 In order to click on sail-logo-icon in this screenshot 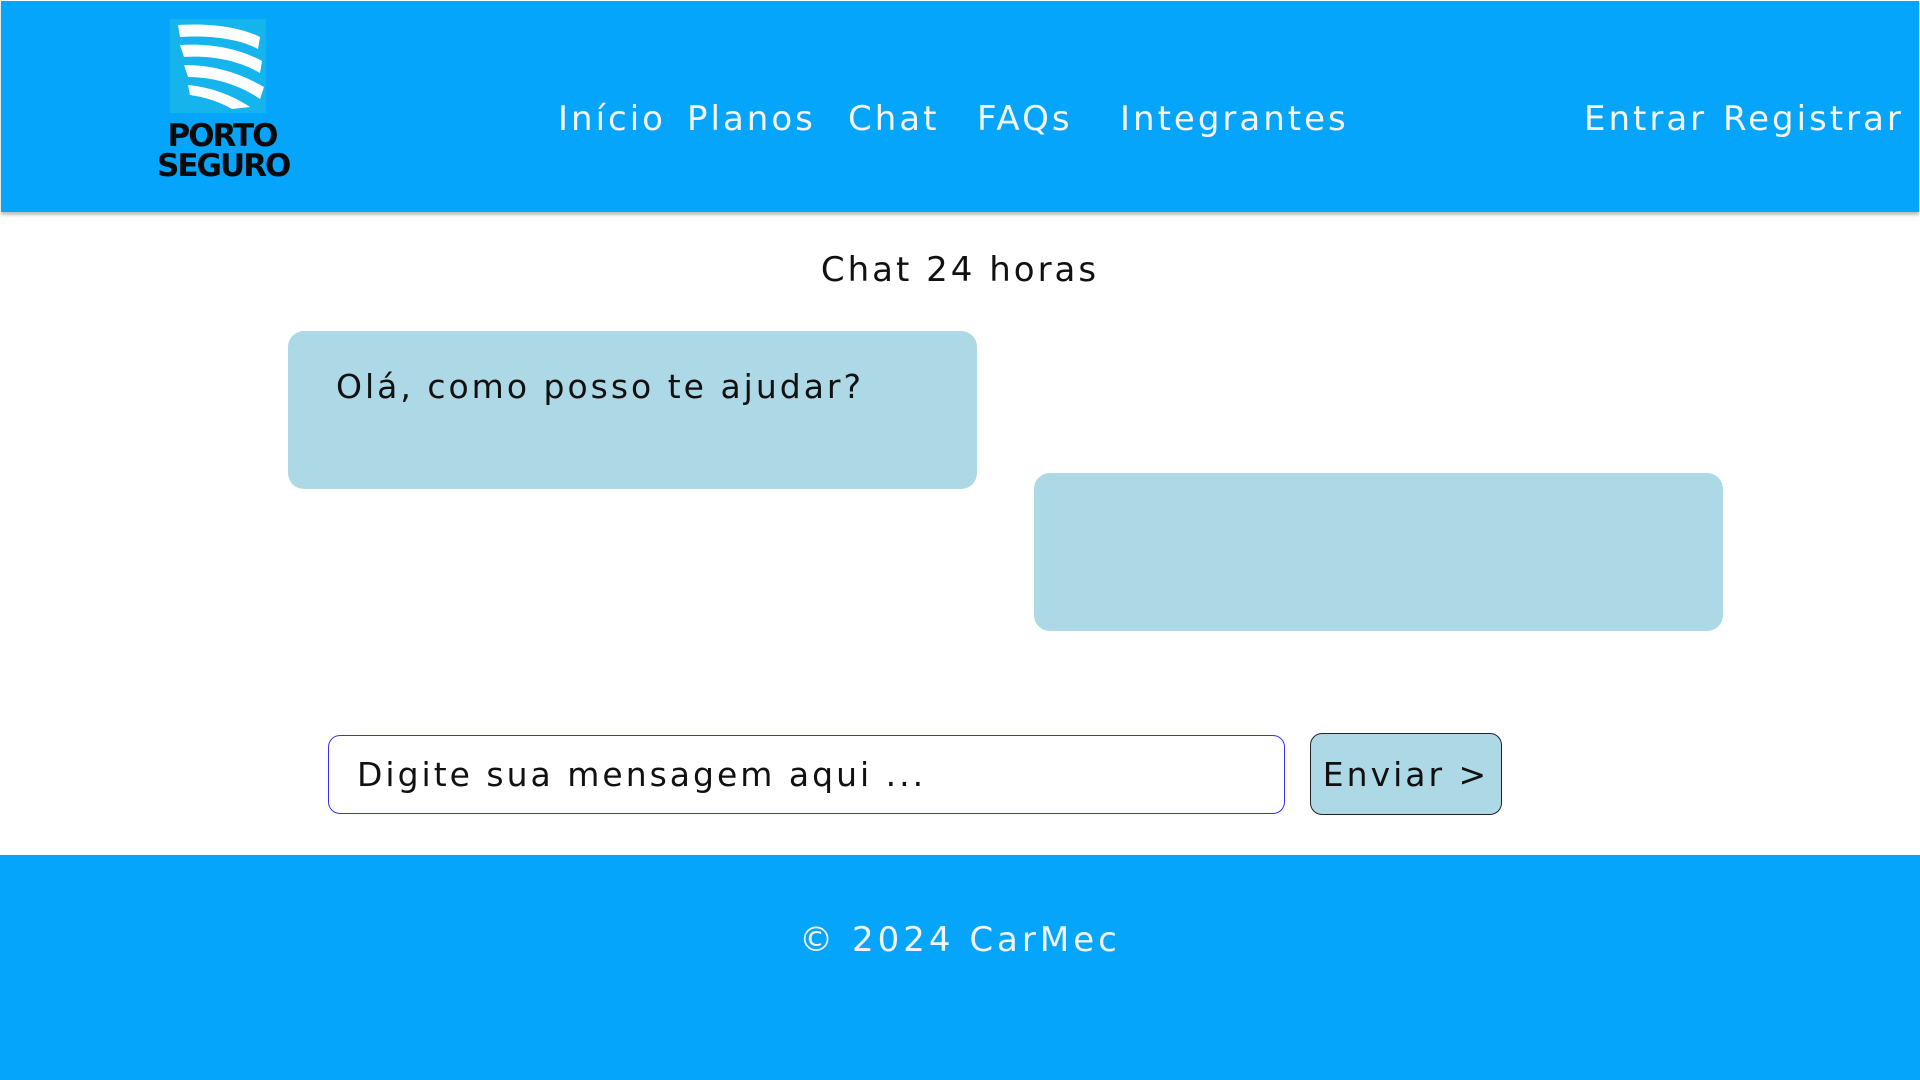, I will do `click(218, 66)`.